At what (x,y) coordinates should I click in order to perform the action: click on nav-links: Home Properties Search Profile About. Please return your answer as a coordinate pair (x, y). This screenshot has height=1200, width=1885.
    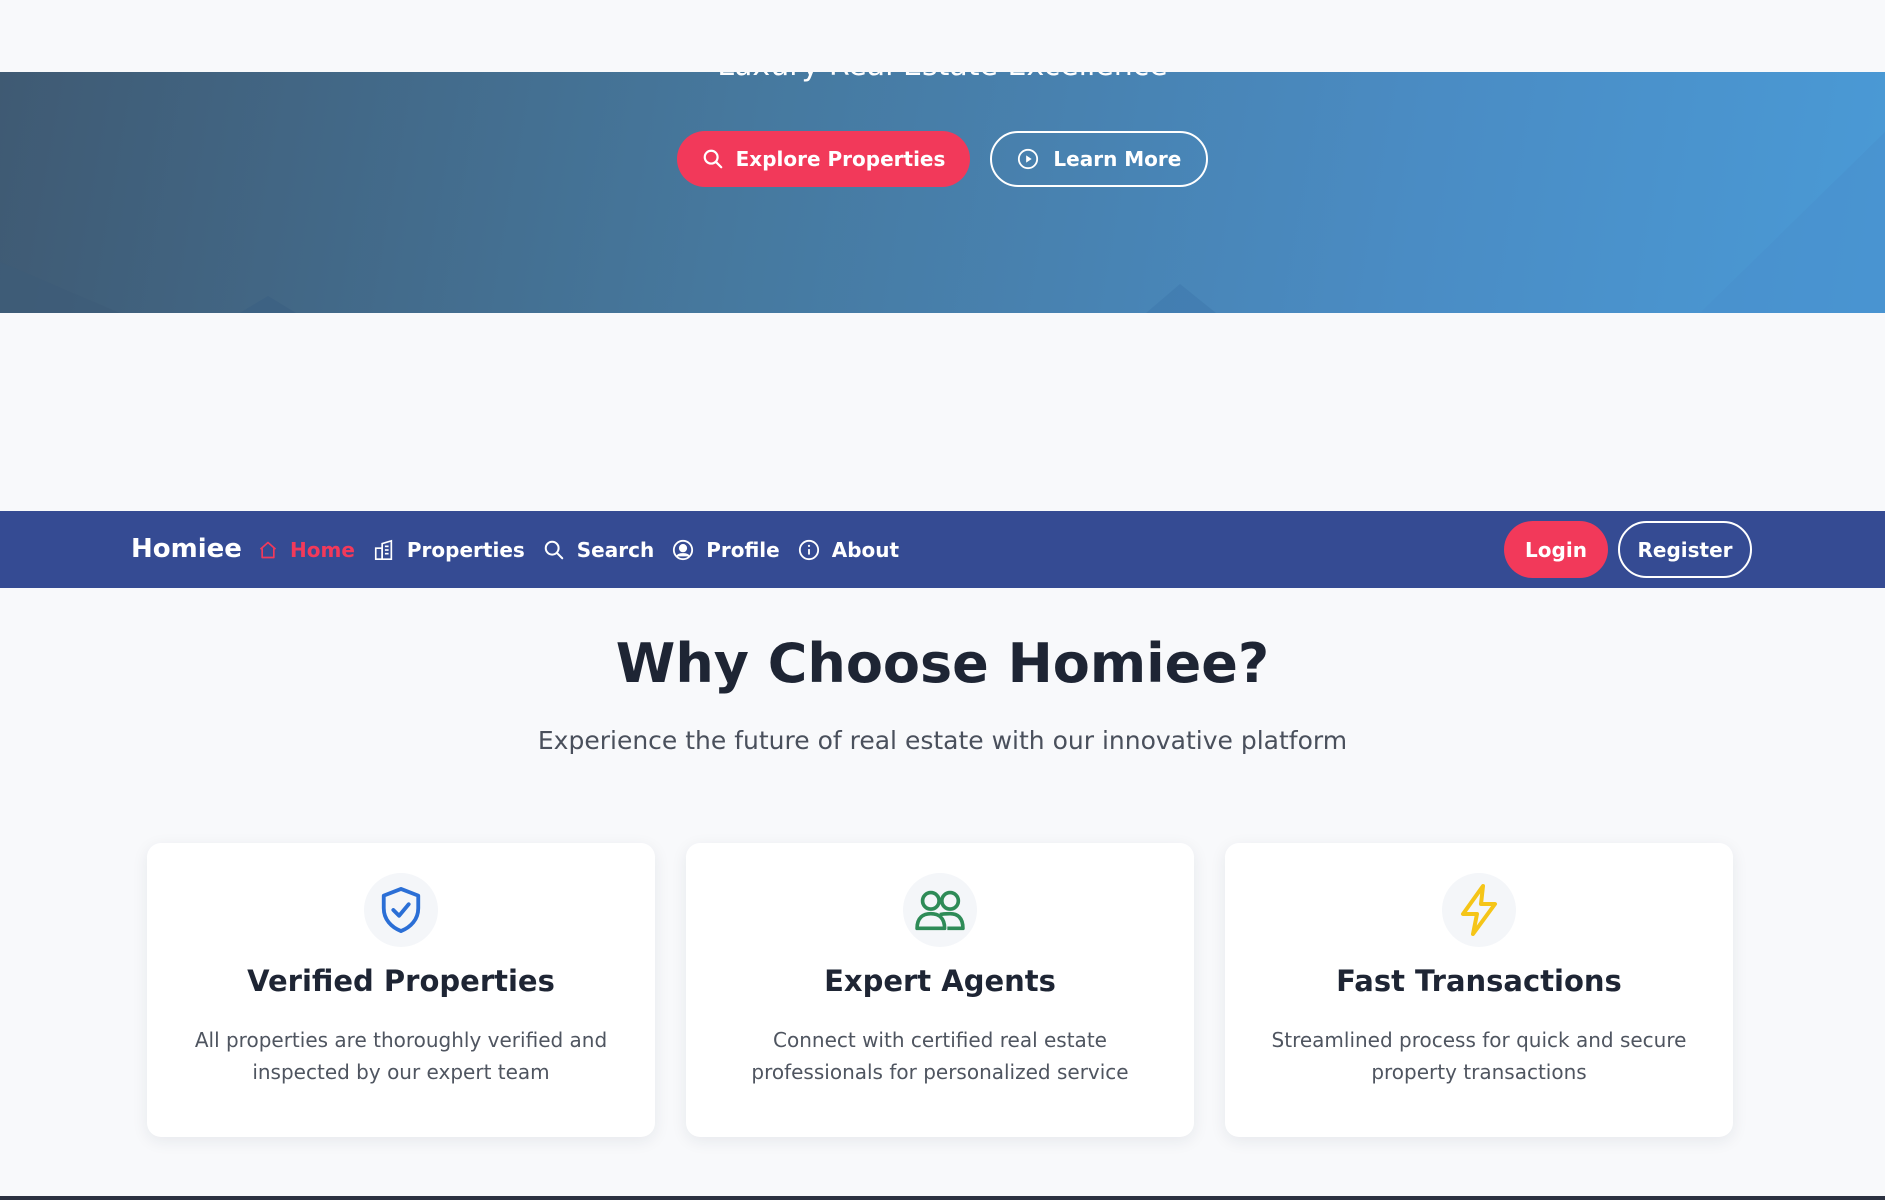
    Looking at the image, I should click on (578, 549).